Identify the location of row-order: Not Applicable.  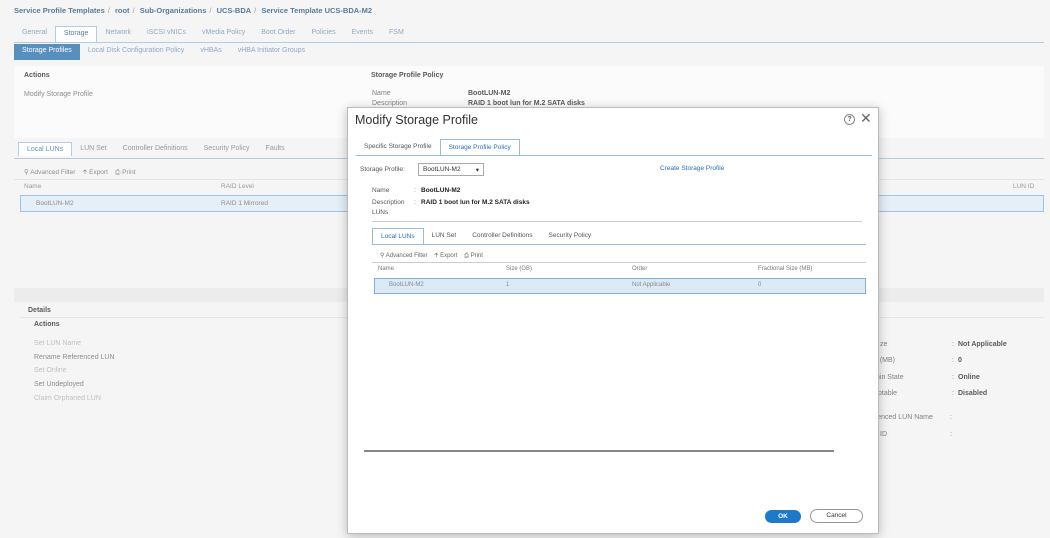
(651, 285).